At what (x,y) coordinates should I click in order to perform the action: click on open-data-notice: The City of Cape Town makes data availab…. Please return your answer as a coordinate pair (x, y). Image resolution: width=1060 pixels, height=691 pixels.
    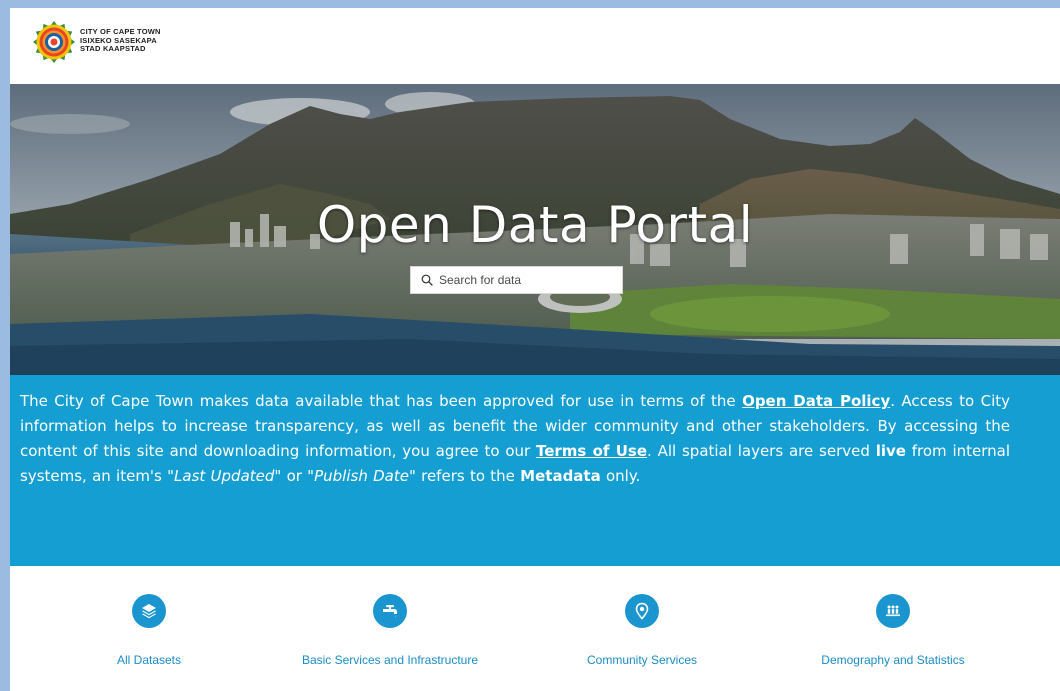
    Looking at the image, I should click on (515, 439).